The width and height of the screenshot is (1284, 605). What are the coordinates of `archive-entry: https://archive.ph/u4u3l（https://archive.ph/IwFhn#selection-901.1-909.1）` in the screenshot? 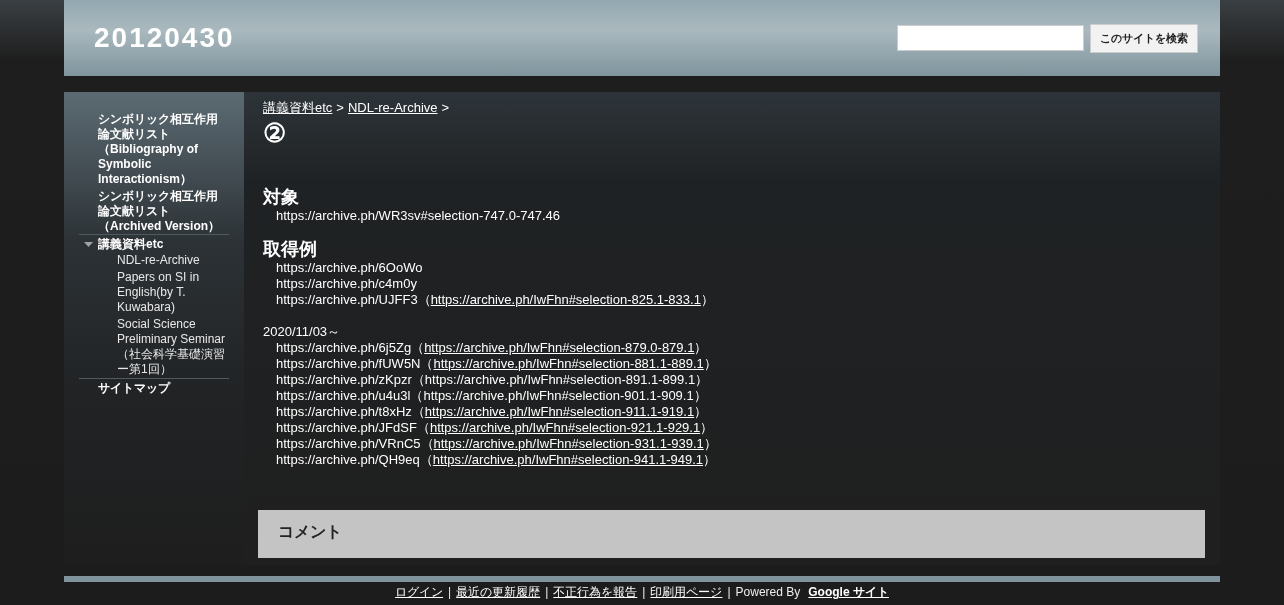 It's located at (491, 395).